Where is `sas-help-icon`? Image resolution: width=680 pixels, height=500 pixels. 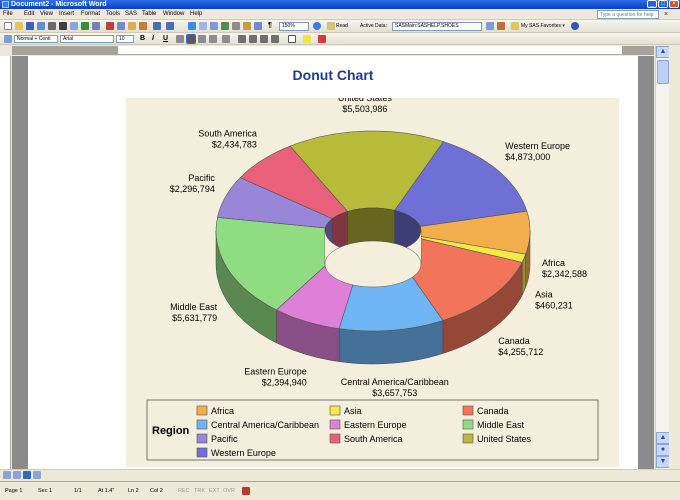 sas-help-icon is located at coordinates (575, 26).